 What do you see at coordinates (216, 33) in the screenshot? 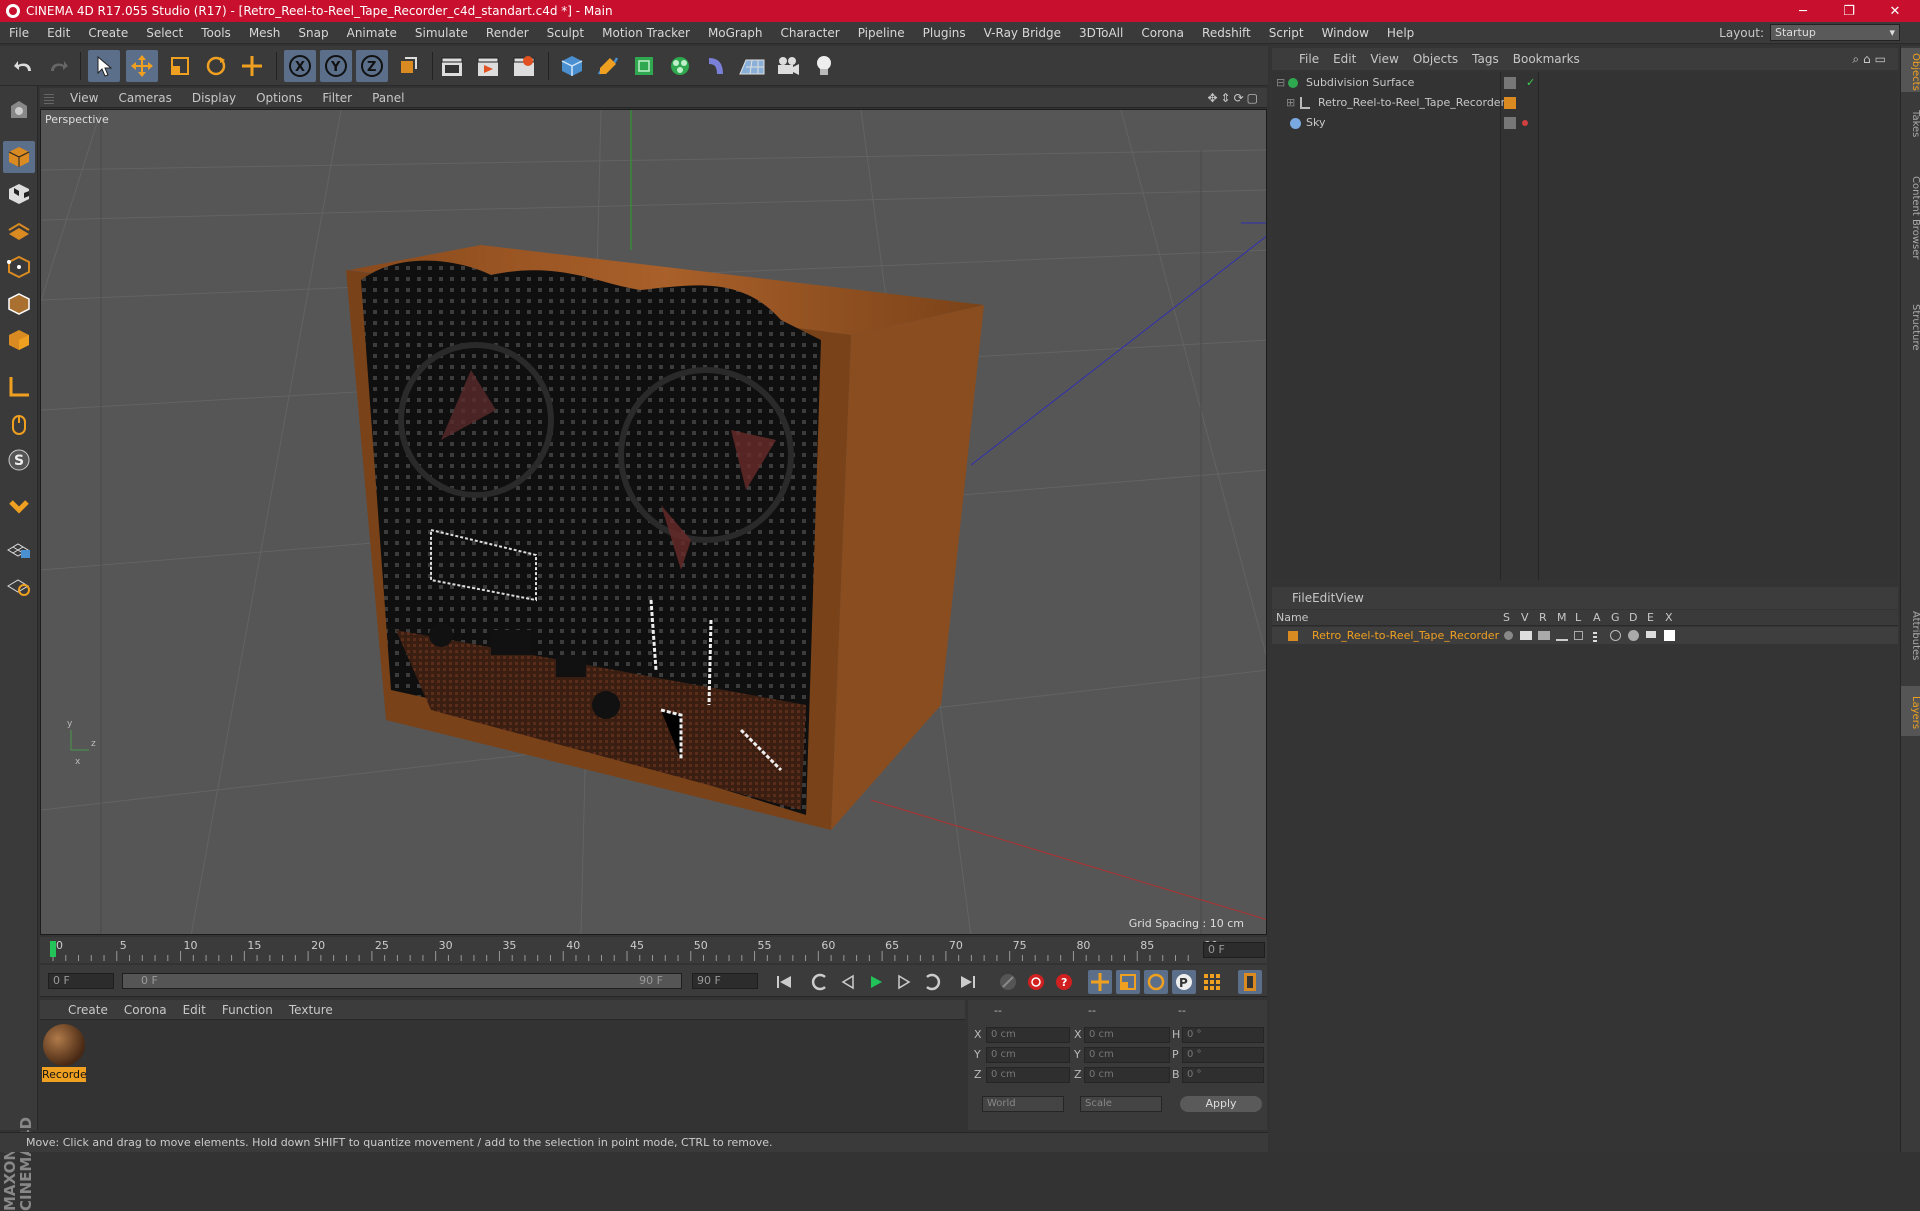
I see `menu-tools: Tools` at bounding box center [216, 33].